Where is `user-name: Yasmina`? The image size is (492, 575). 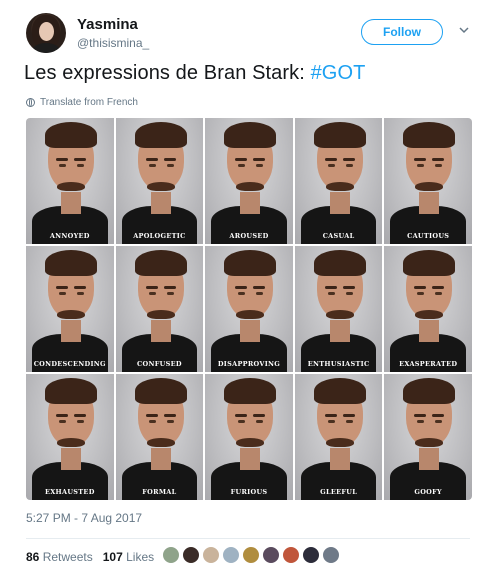
user-name: Yasmina is located at coordinates (107, 24).